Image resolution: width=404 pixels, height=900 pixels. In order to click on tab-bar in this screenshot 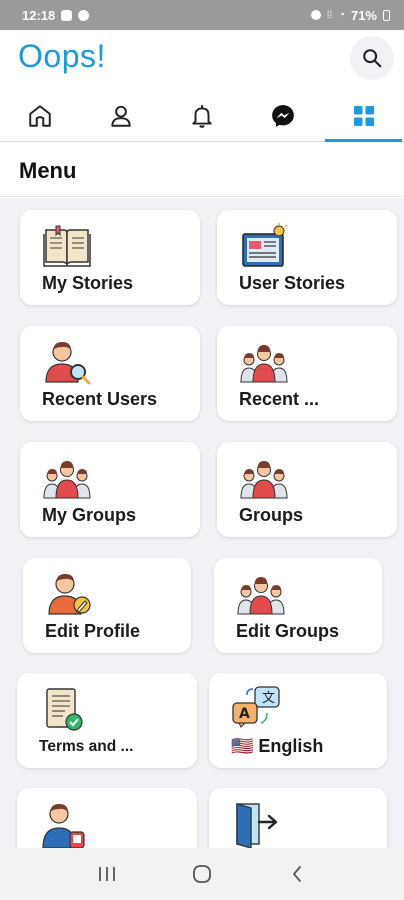, I will do `click(202, 116)`.